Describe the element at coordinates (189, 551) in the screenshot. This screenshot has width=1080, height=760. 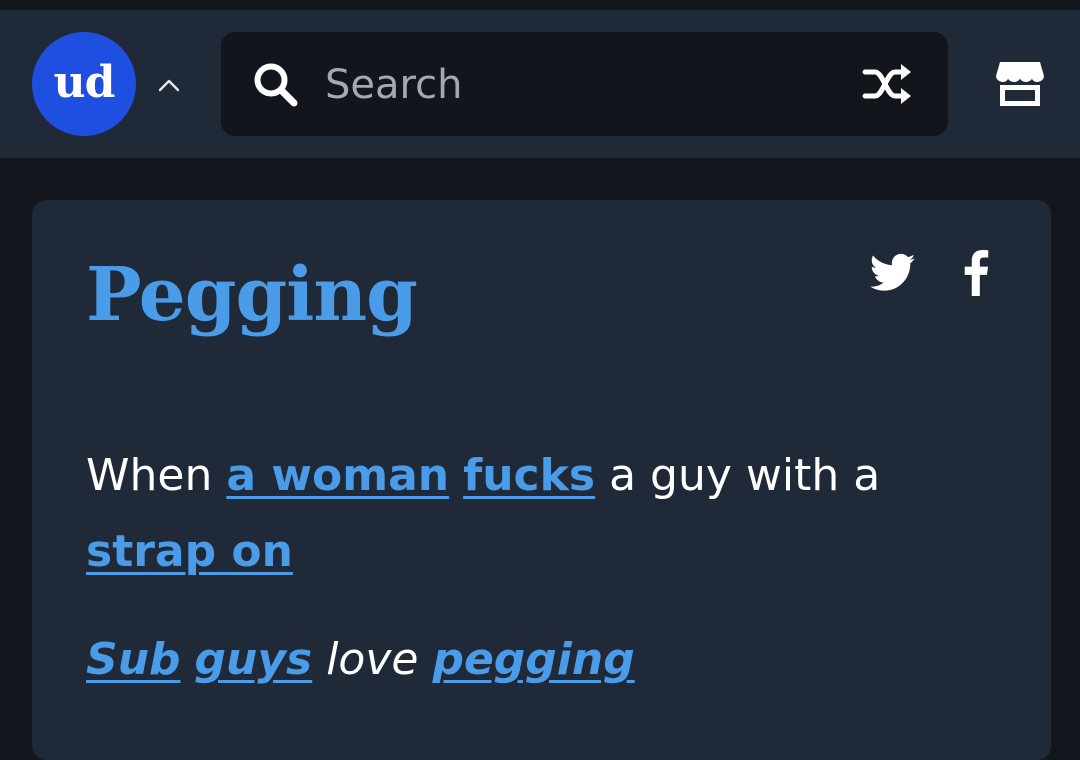
I see `term-link: strap on` at that location.